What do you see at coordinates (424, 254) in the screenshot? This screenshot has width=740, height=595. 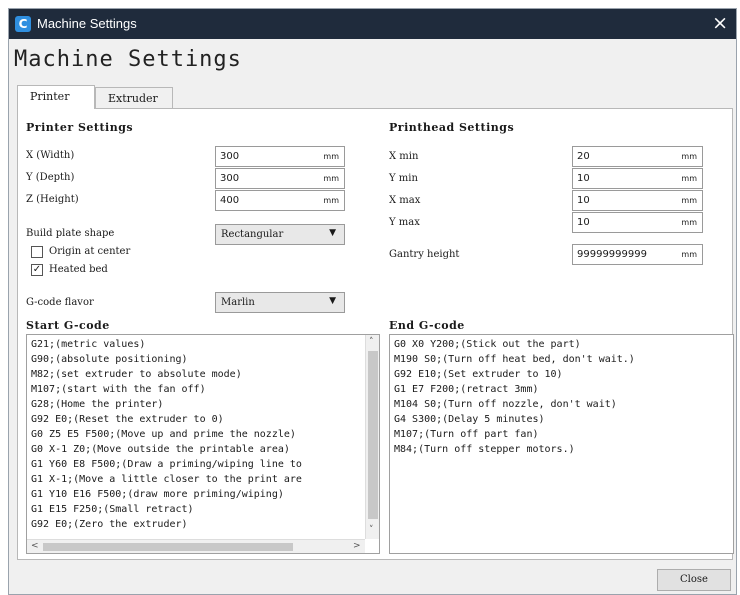 I see `gantry-height-label: Gantry height` at bounding box center [424, 254].